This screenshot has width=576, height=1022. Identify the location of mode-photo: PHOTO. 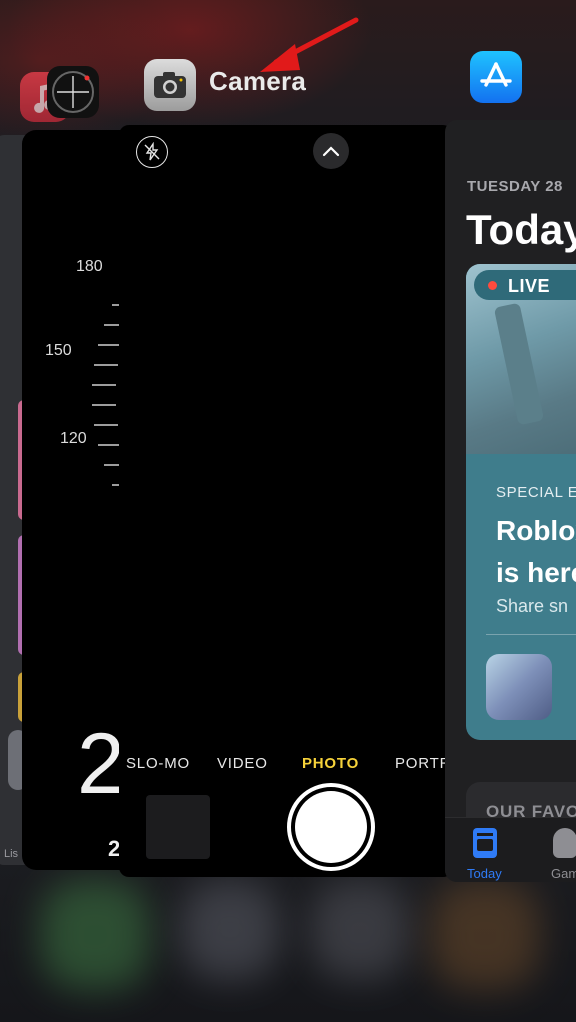
(330, 763).